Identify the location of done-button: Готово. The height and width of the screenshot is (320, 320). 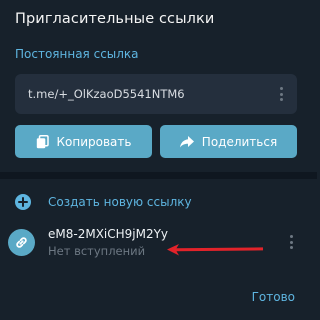
(273, 297).